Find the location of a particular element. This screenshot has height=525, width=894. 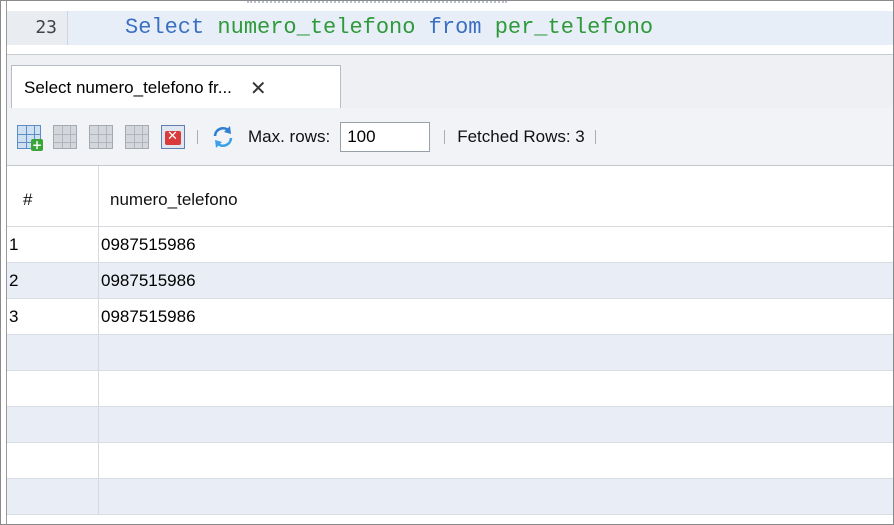

row-index: 2 is located at coordinates (14, 280).